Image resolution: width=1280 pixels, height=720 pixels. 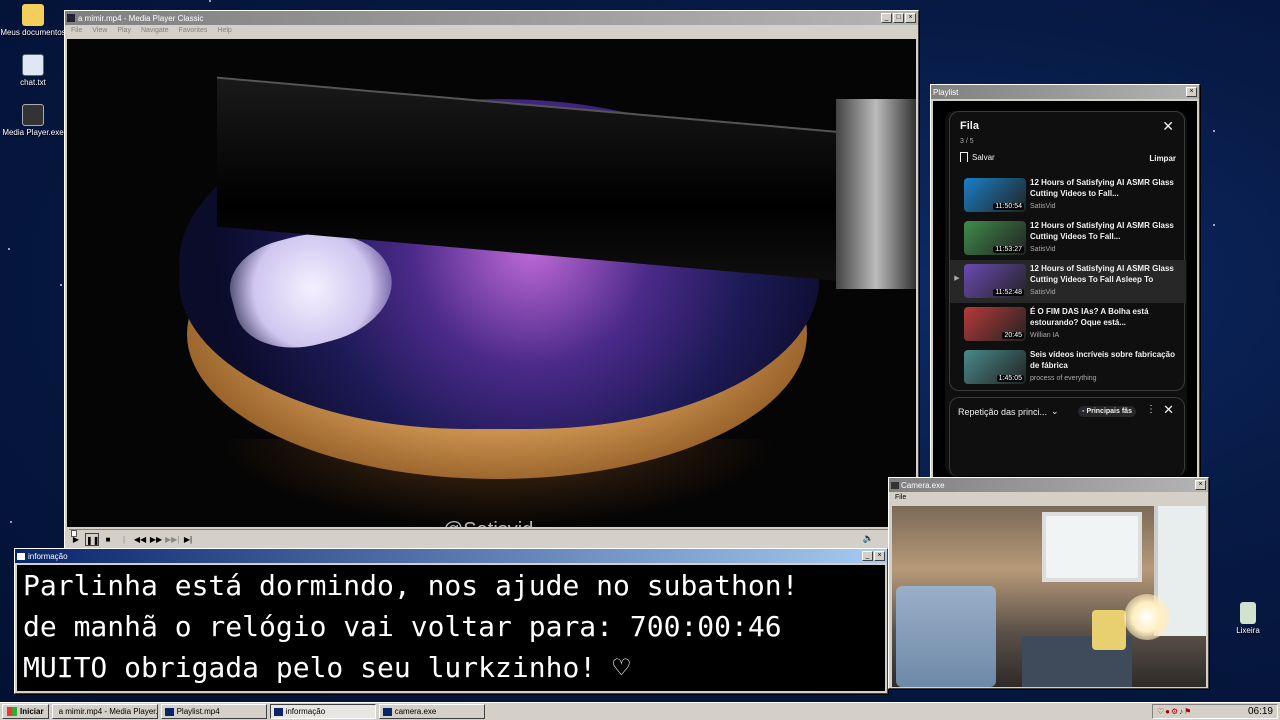 I want to click on video-watermark: @Satisvid, so click(x=488, y=523).